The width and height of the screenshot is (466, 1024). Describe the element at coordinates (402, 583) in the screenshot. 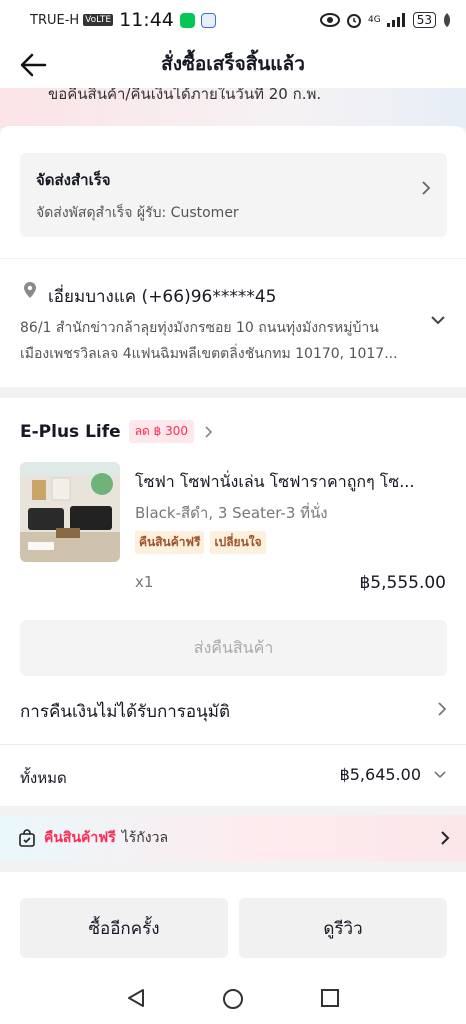

I see `product-price: ฿5,555.00` at that location.